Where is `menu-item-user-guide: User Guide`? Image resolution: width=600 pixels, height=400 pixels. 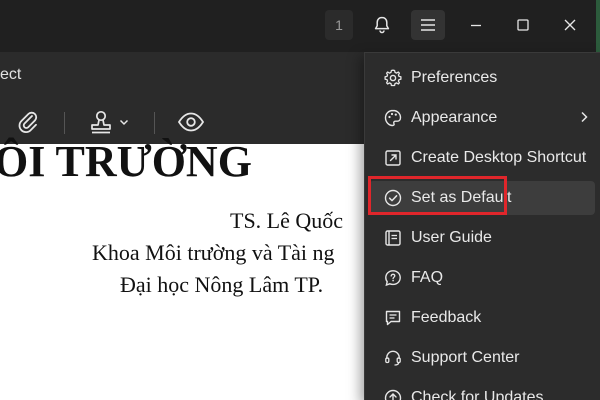 menu-item-user-guide: User Guide is located at coordinates (482, 238).